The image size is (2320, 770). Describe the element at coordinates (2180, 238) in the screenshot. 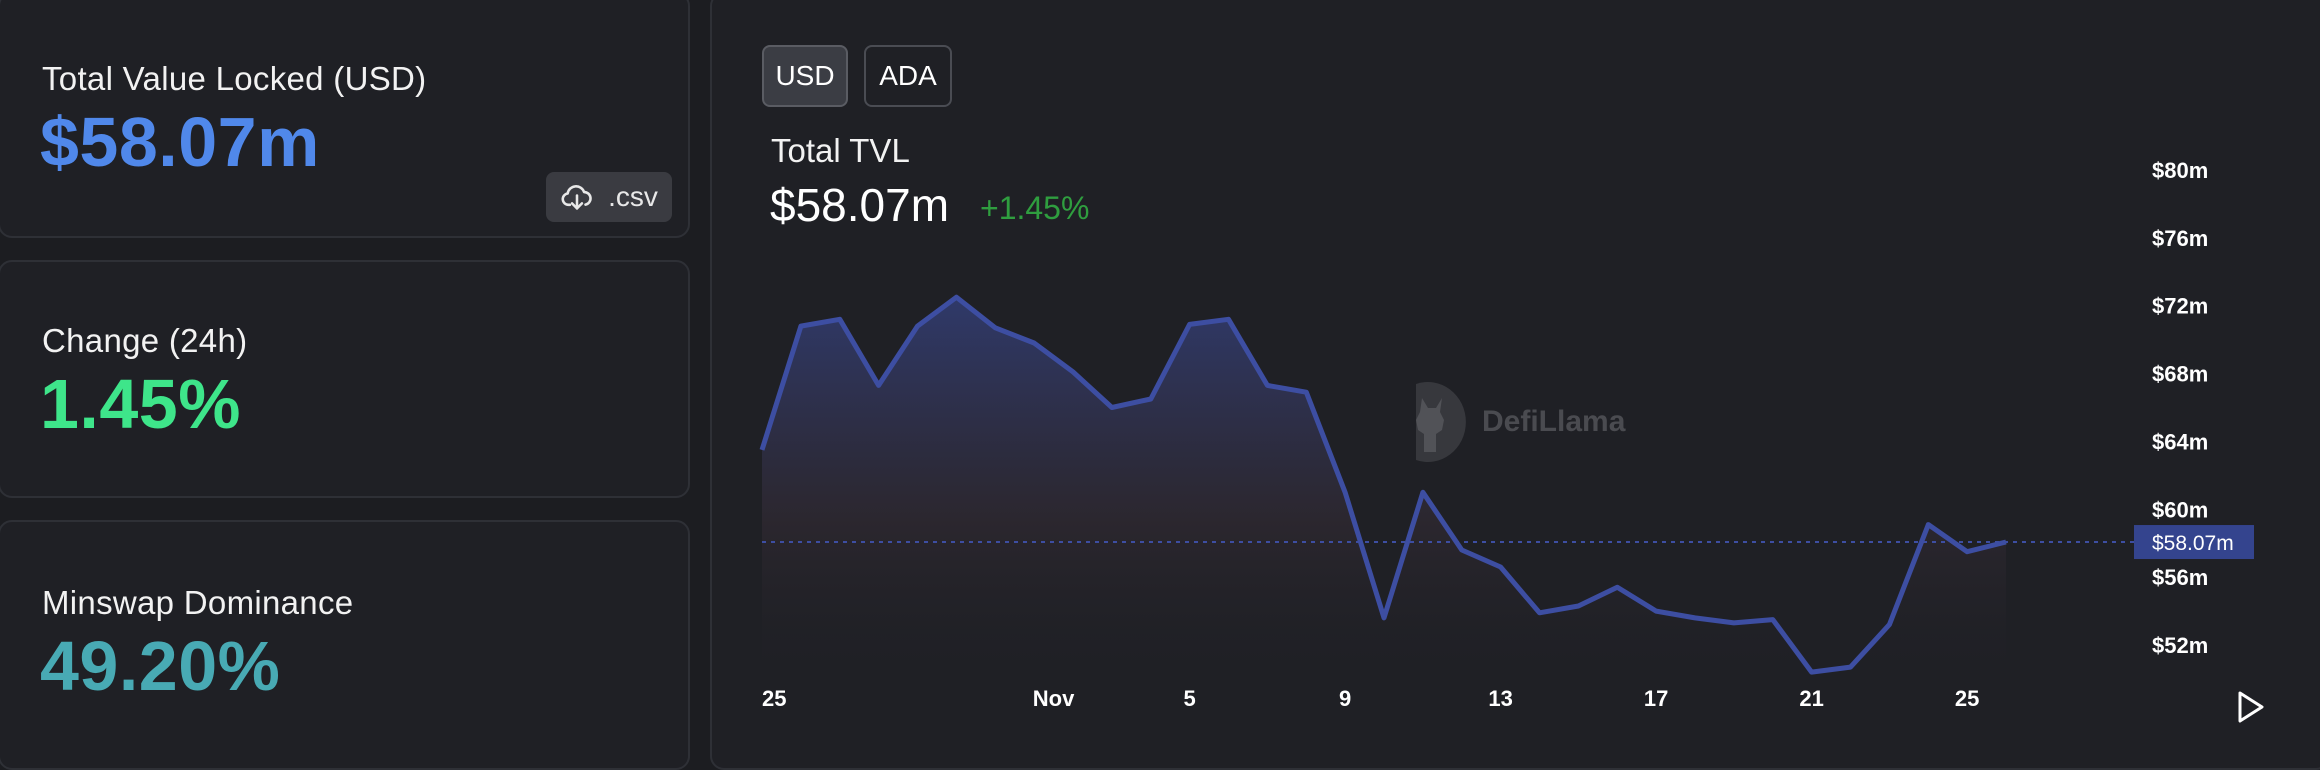

I see `y-tick-label: $76m` at that location.